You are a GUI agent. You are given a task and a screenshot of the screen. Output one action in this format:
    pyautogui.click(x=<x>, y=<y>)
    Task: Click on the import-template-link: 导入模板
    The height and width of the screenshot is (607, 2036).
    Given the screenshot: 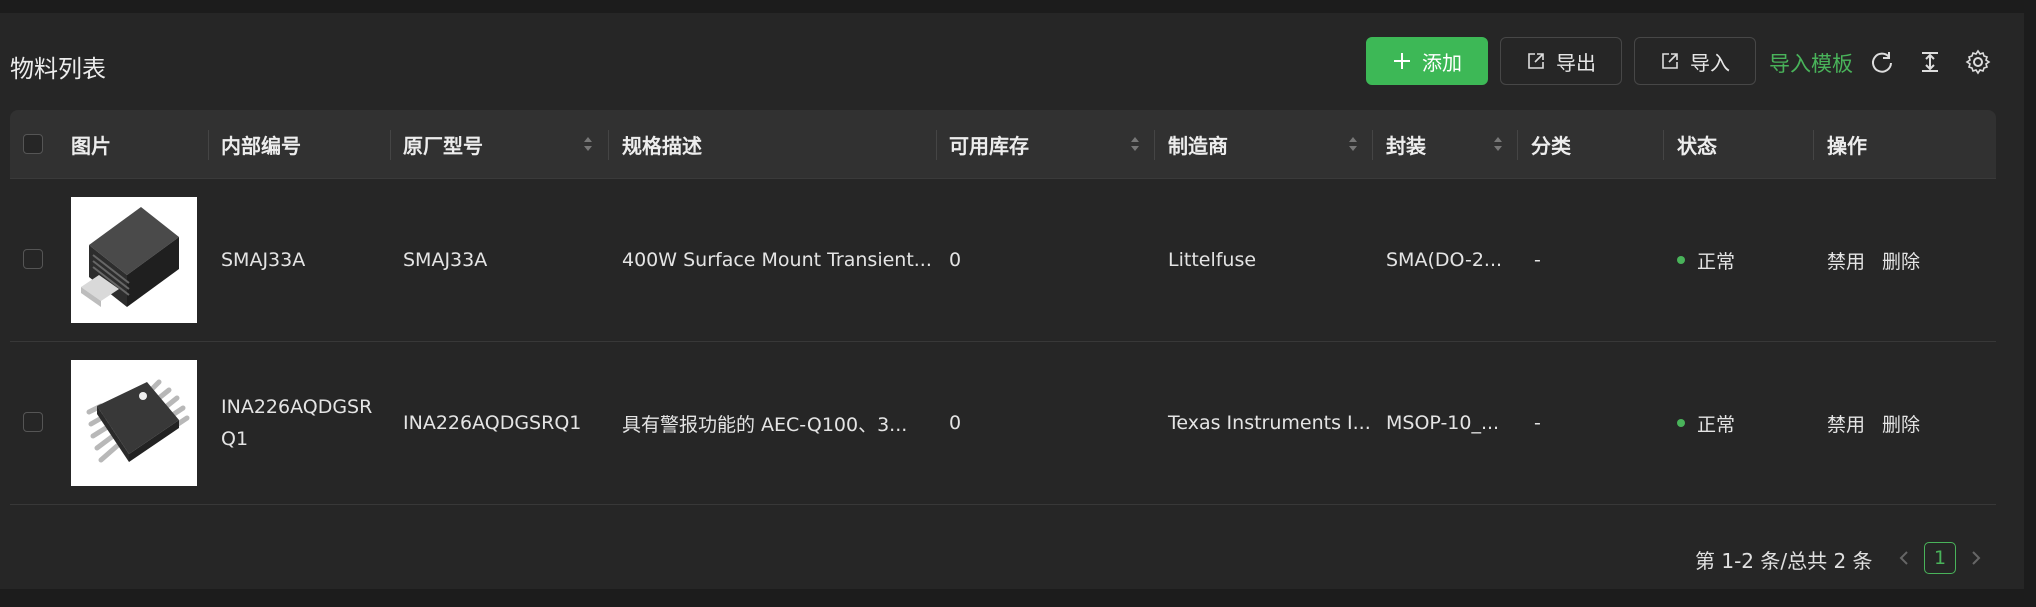 What is the action you would take?
    pyautogui.click(x=1811, y=63)
    